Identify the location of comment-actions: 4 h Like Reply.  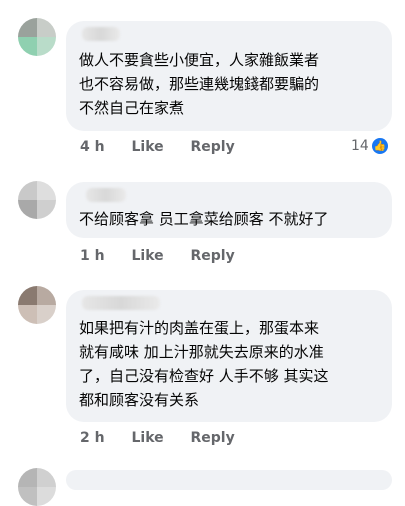
(168, 147).